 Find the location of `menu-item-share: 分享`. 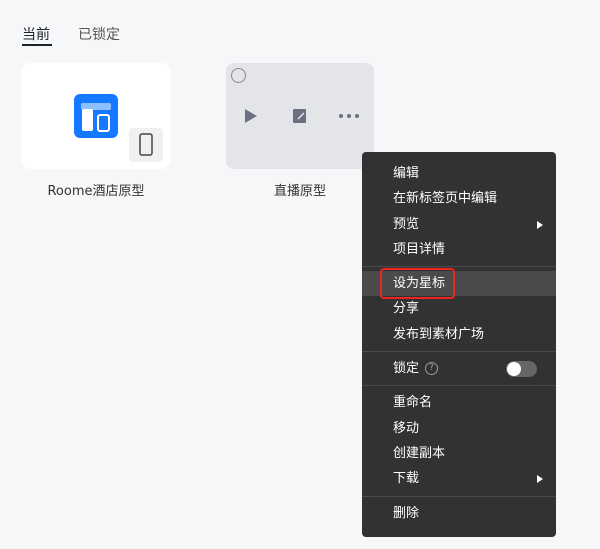

menu-item-share: 分享 is located at coordinates (459, 308).